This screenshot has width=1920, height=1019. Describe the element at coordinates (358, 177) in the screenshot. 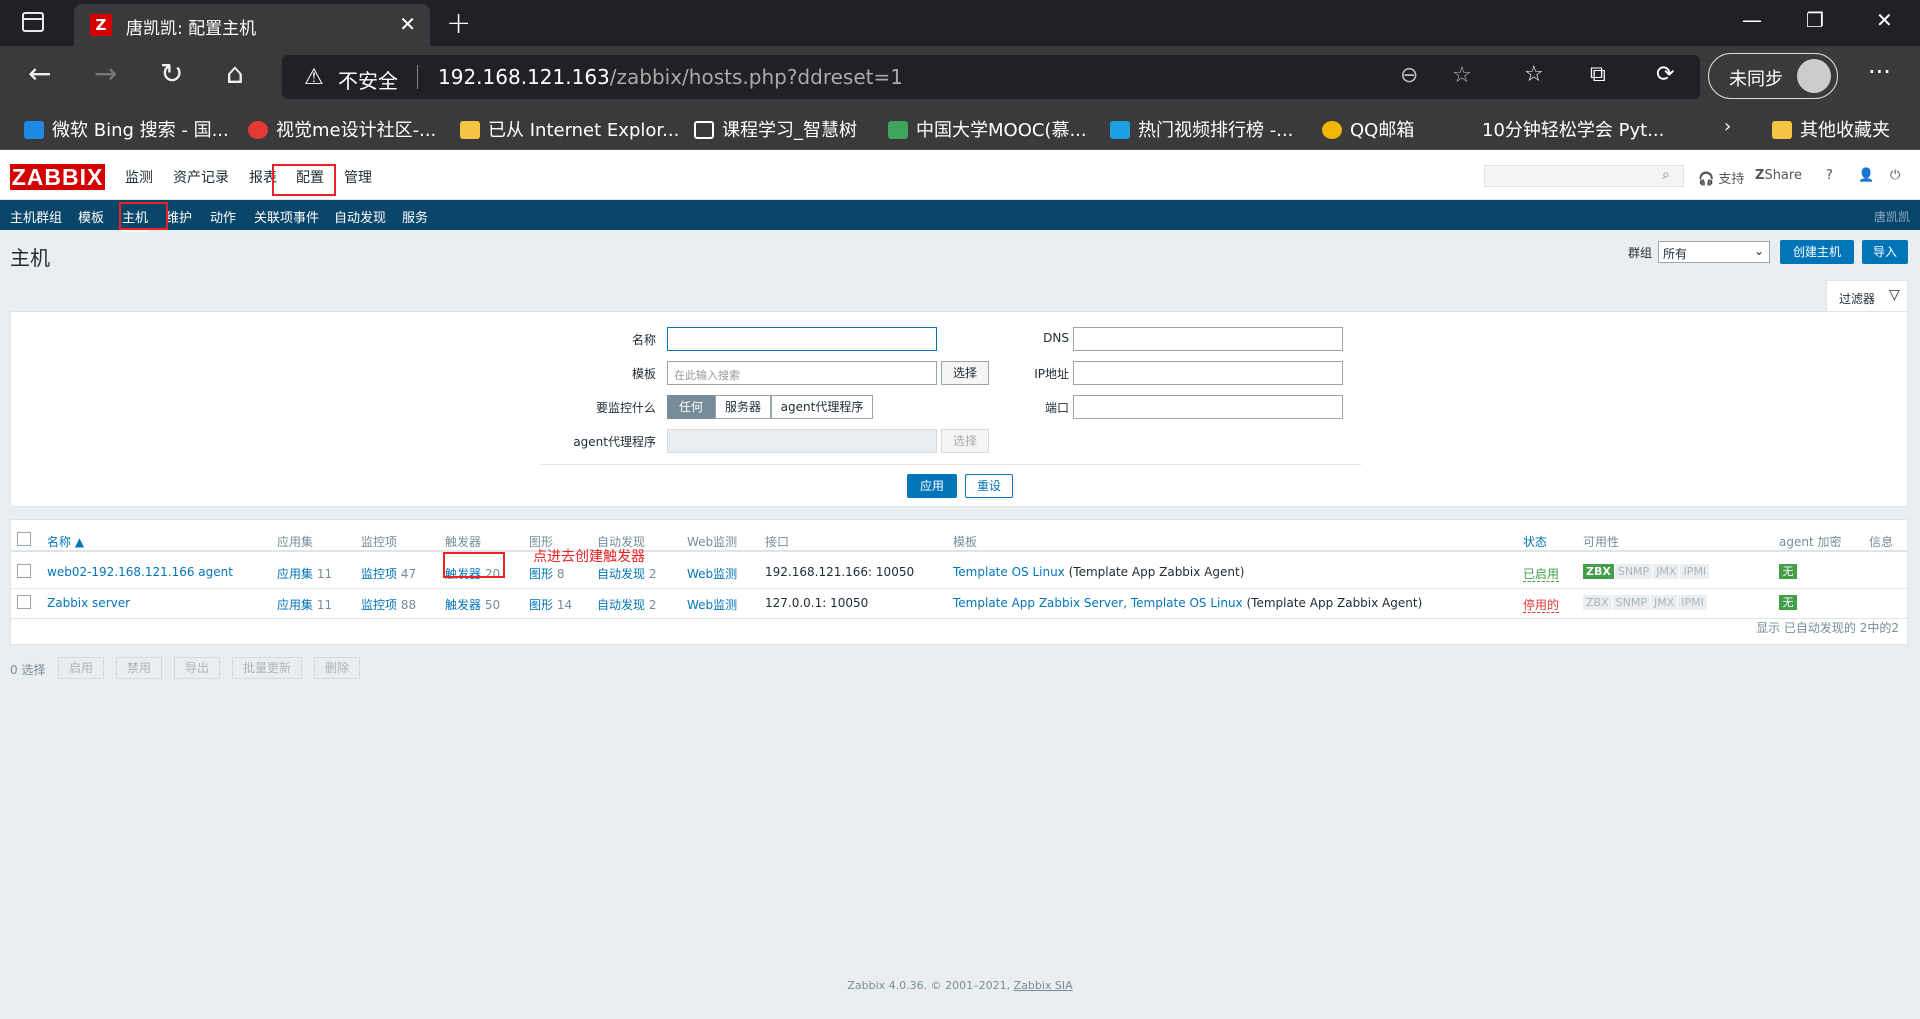

I see `menu-administration: 管理` at that location.